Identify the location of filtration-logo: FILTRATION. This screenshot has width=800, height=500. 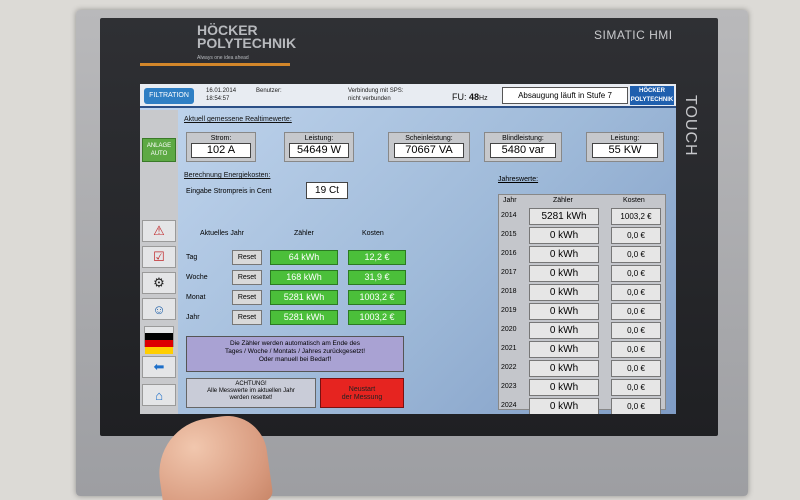
(169, 96).